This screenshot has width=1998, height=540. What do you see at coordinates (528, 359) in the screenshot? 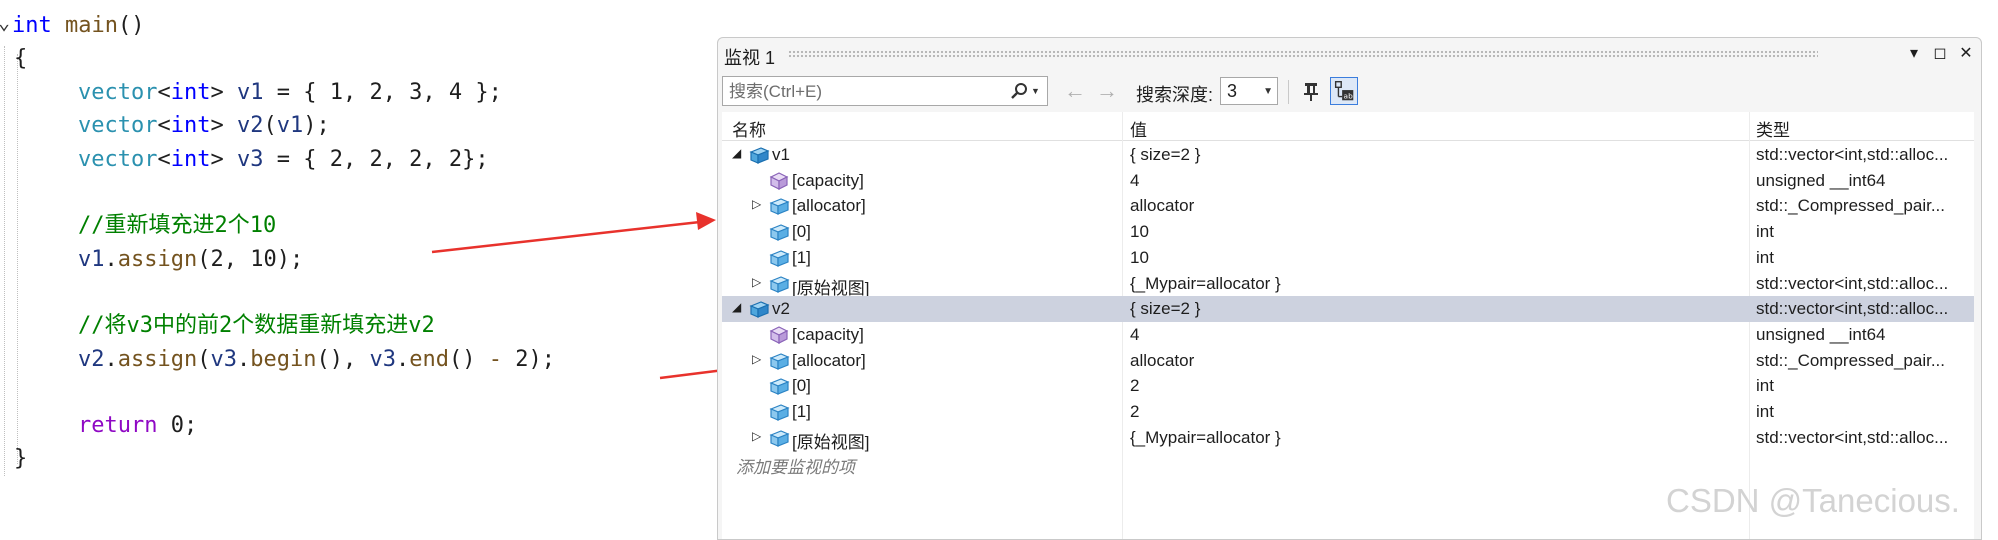
I see `code-text: 2);` at bounding box center [528, 359].